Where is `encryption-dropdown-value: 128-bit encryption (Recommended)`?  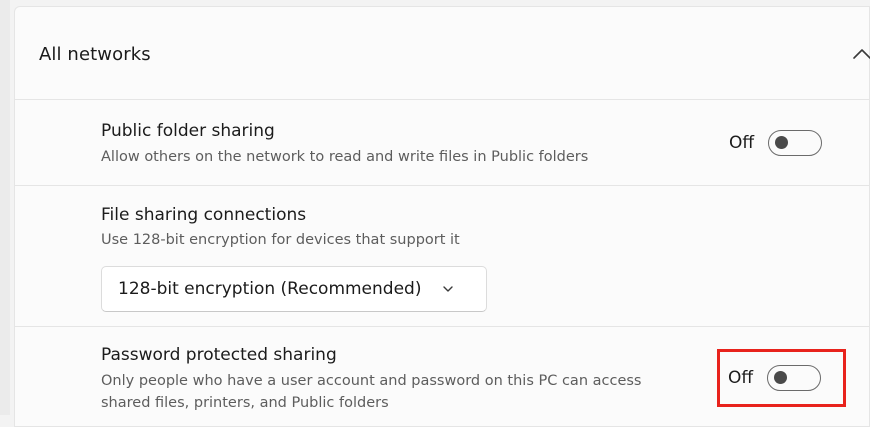
encryption-dropdown-value: 128-bit encryption (Recommended) is located at coordinates (270, 289).